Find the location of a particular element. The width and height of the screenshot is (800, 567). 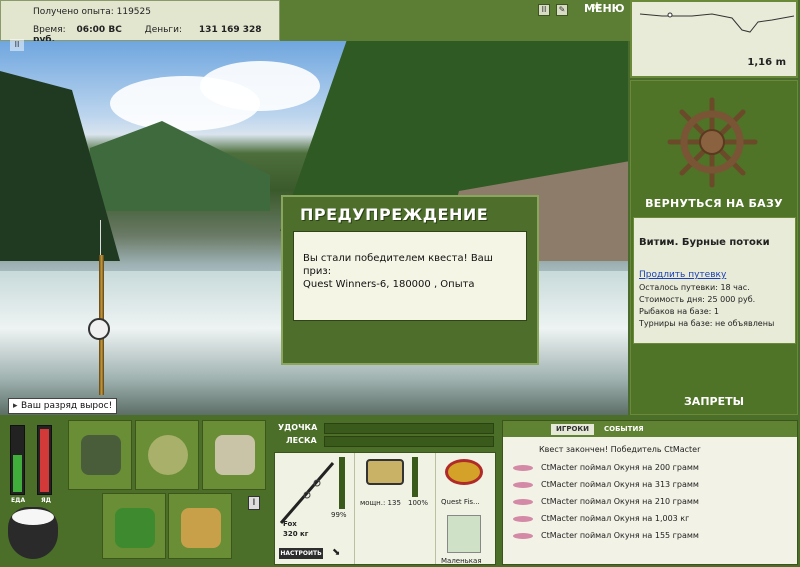

poison-label: ЯД is located at coordinates (46, 500).